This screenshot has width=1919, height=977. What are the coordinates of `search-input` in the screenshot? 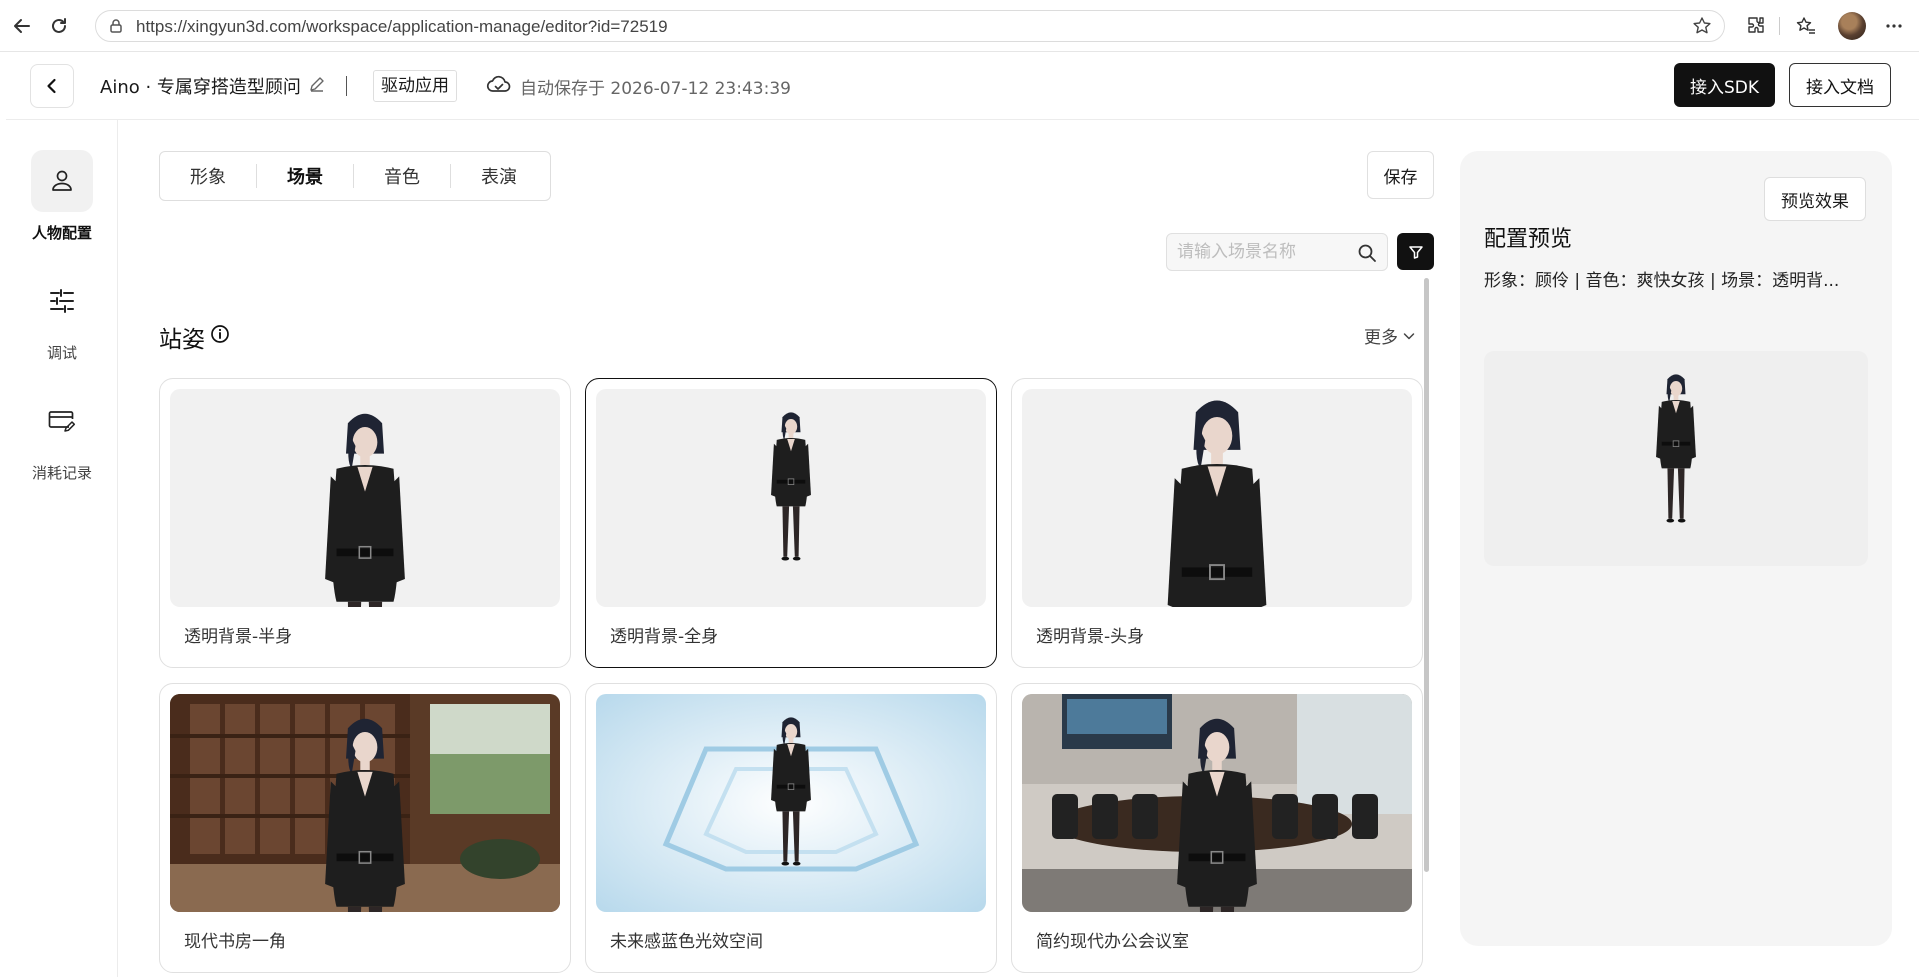 It's located at (1262, 252).